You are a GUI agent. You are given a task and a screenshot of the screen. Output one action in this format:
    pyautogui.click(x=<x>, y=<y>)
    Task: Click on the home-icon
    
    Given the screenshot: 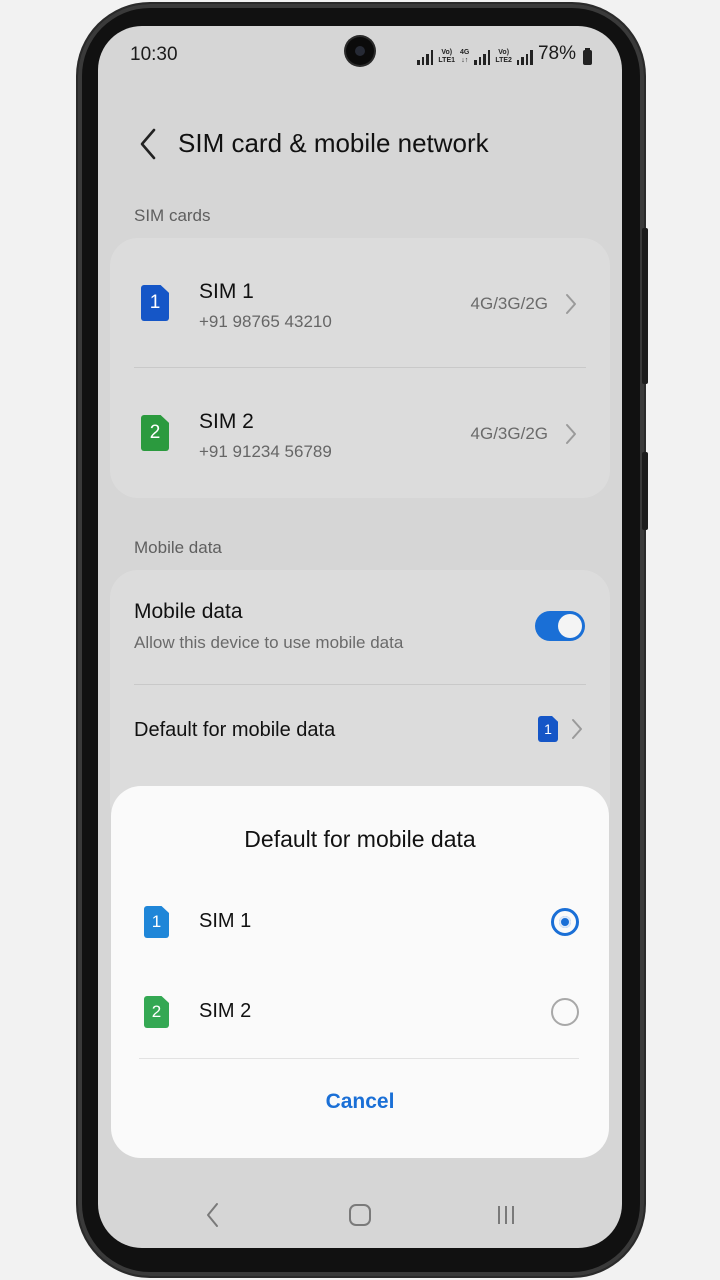 What is the action you would take?
    pyautogui.click(x=360, y=1215)
    